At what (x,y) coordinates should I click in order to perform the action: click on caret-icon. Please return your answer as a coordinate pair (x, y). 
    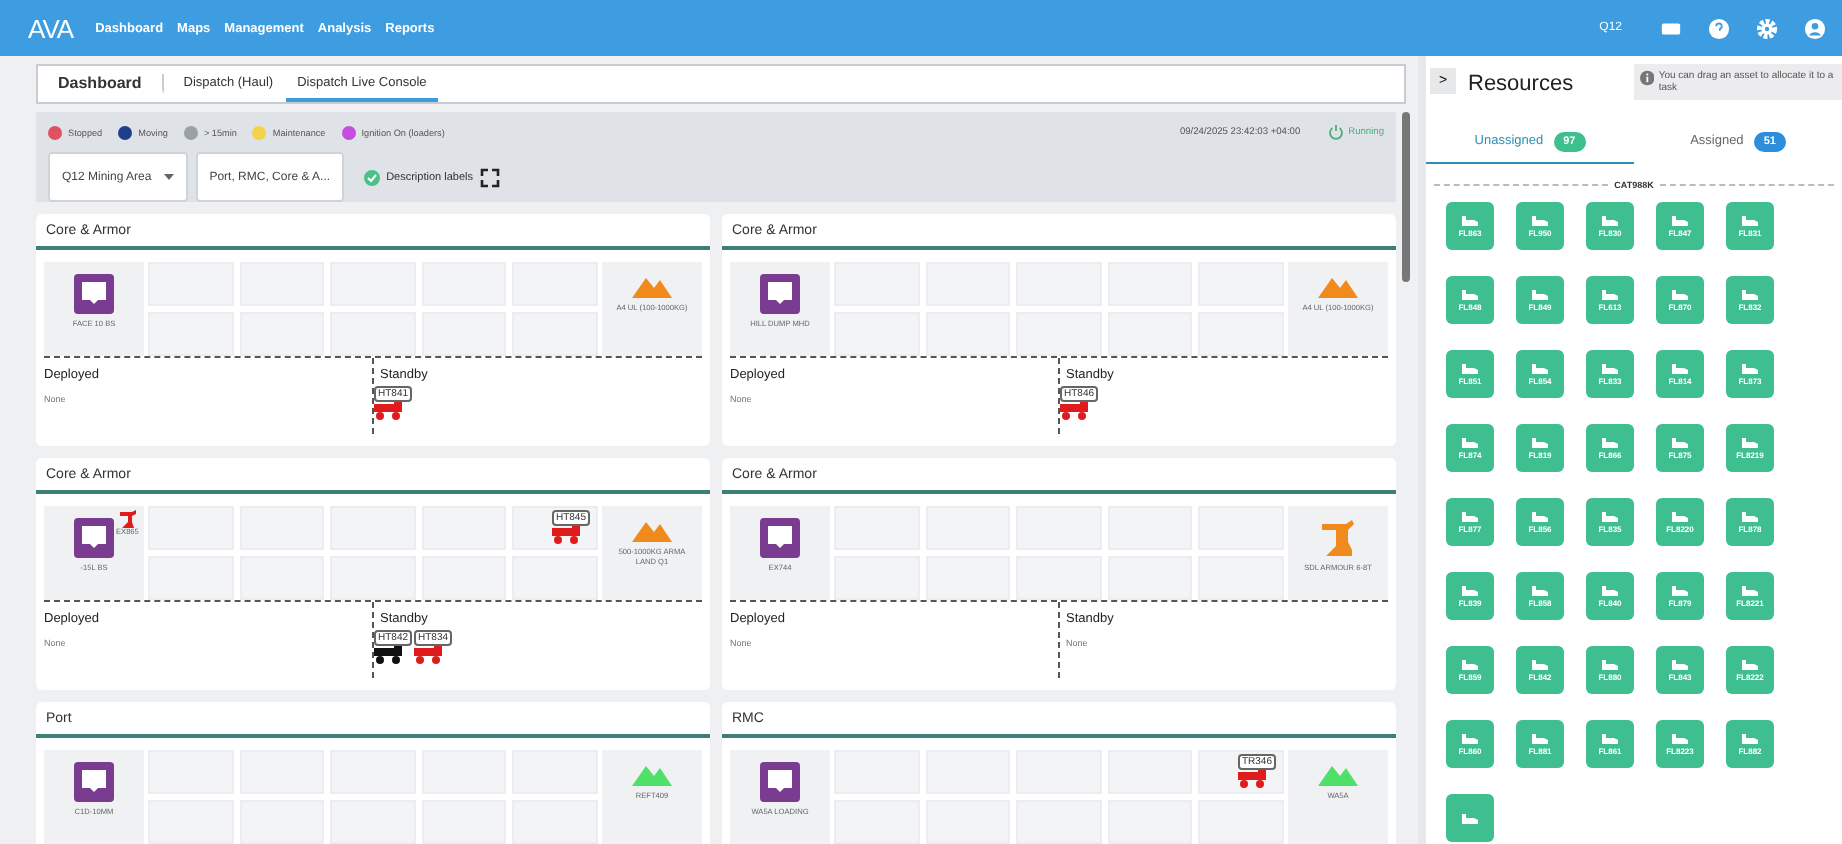
    Looking at the image, I should click on (168, 177).